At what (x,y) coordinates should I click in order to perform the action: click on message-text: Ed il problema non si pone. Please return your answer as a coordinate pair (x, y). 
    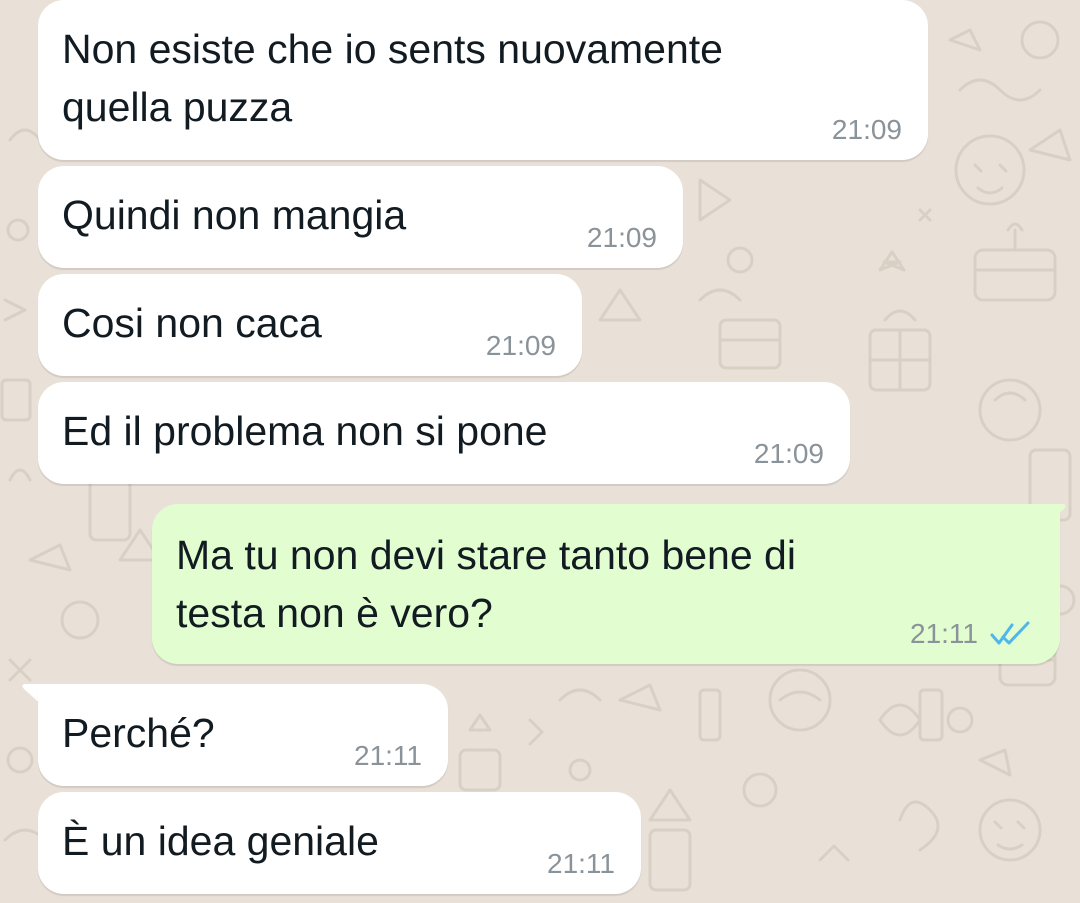
    Looking at the image, I should click on (304, 431).